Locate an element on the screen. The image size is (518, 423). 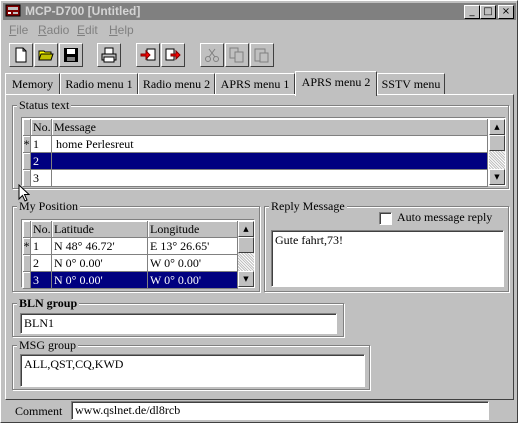
paste-button is located at coordinates (262, 55).